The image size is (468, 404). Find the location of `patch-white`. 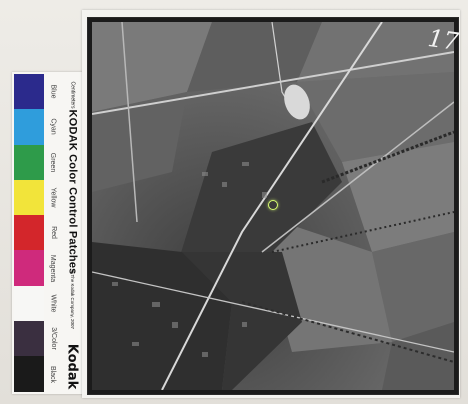

patch-white is located at coordinates (29, 303).